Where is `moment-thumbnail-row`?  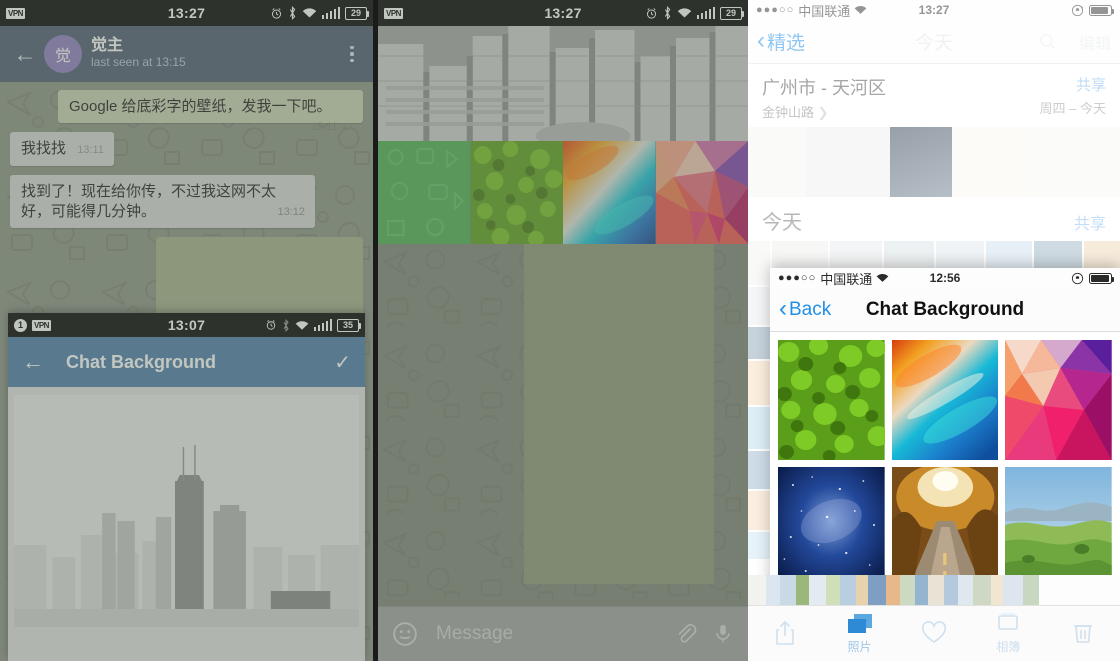
moment-thumbnail-row is located at coordinates (934, 162).